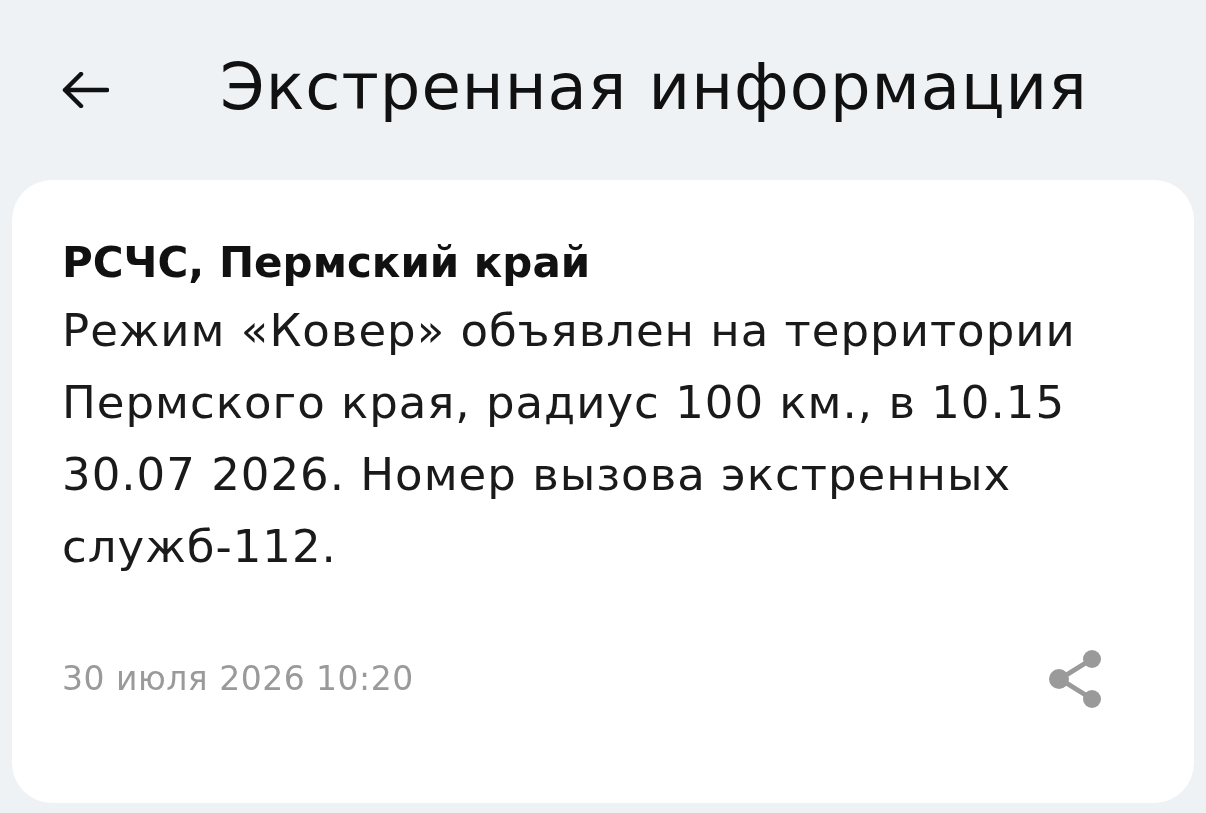  Describe the element at coordinates (238, 679) in the screenshot. I see `alert-timestamp: 30 июля 2026 10:20` at that location.